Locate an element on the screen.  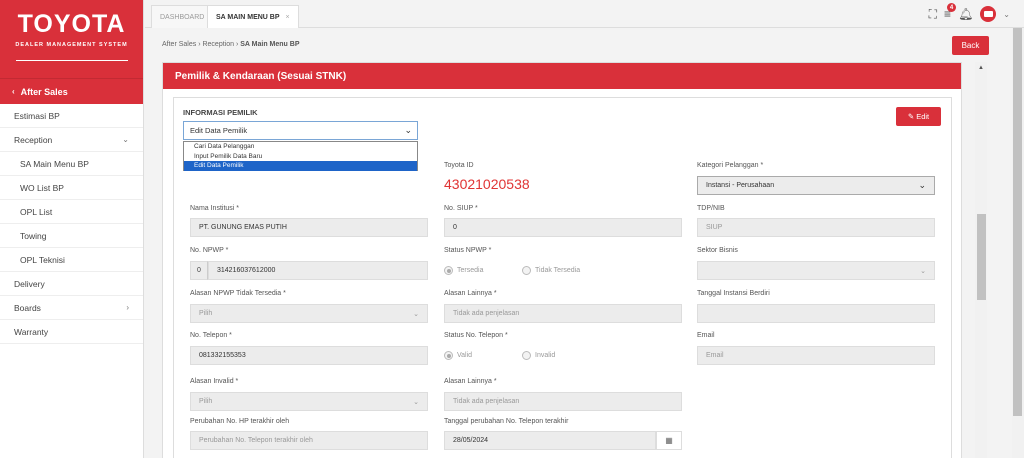
owner-action-select: Edit Data Pemilik ⌄ is located at coordinates (300, 130).